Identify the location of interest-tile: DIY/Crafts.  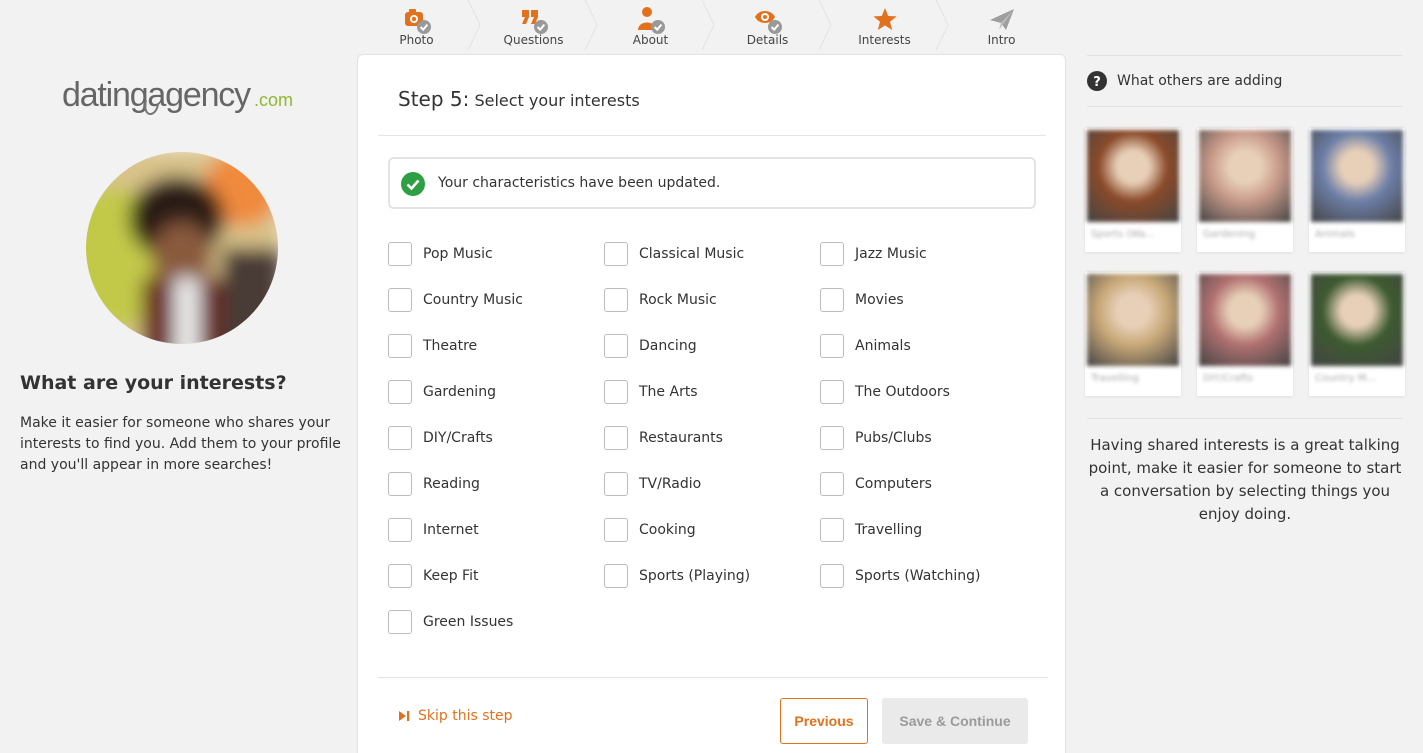
(1245, 334).